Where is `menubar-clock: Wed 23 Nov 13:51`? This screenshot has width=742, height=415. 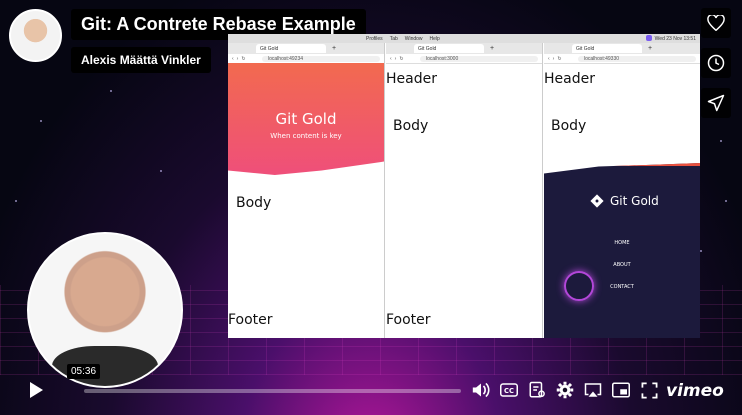
menubar-clock: Wed 23 Nov 13:51 is located at coordinates (675, 39).